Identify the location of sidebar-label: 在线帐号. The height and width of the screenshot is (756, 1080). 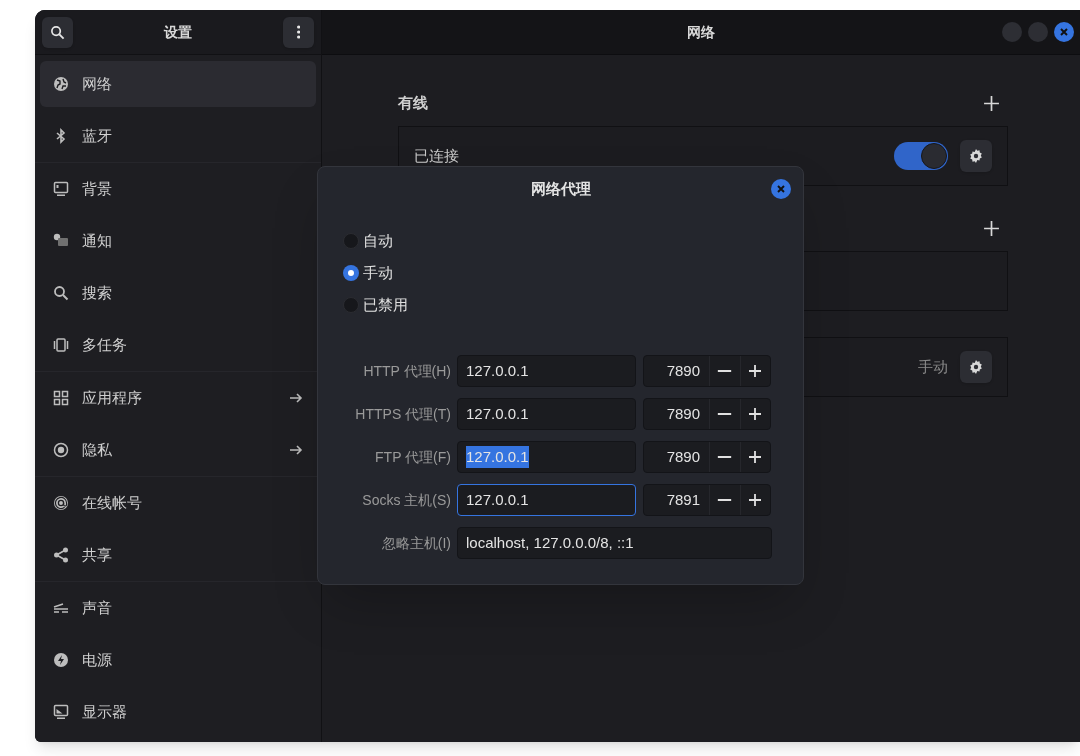
(112, 502).